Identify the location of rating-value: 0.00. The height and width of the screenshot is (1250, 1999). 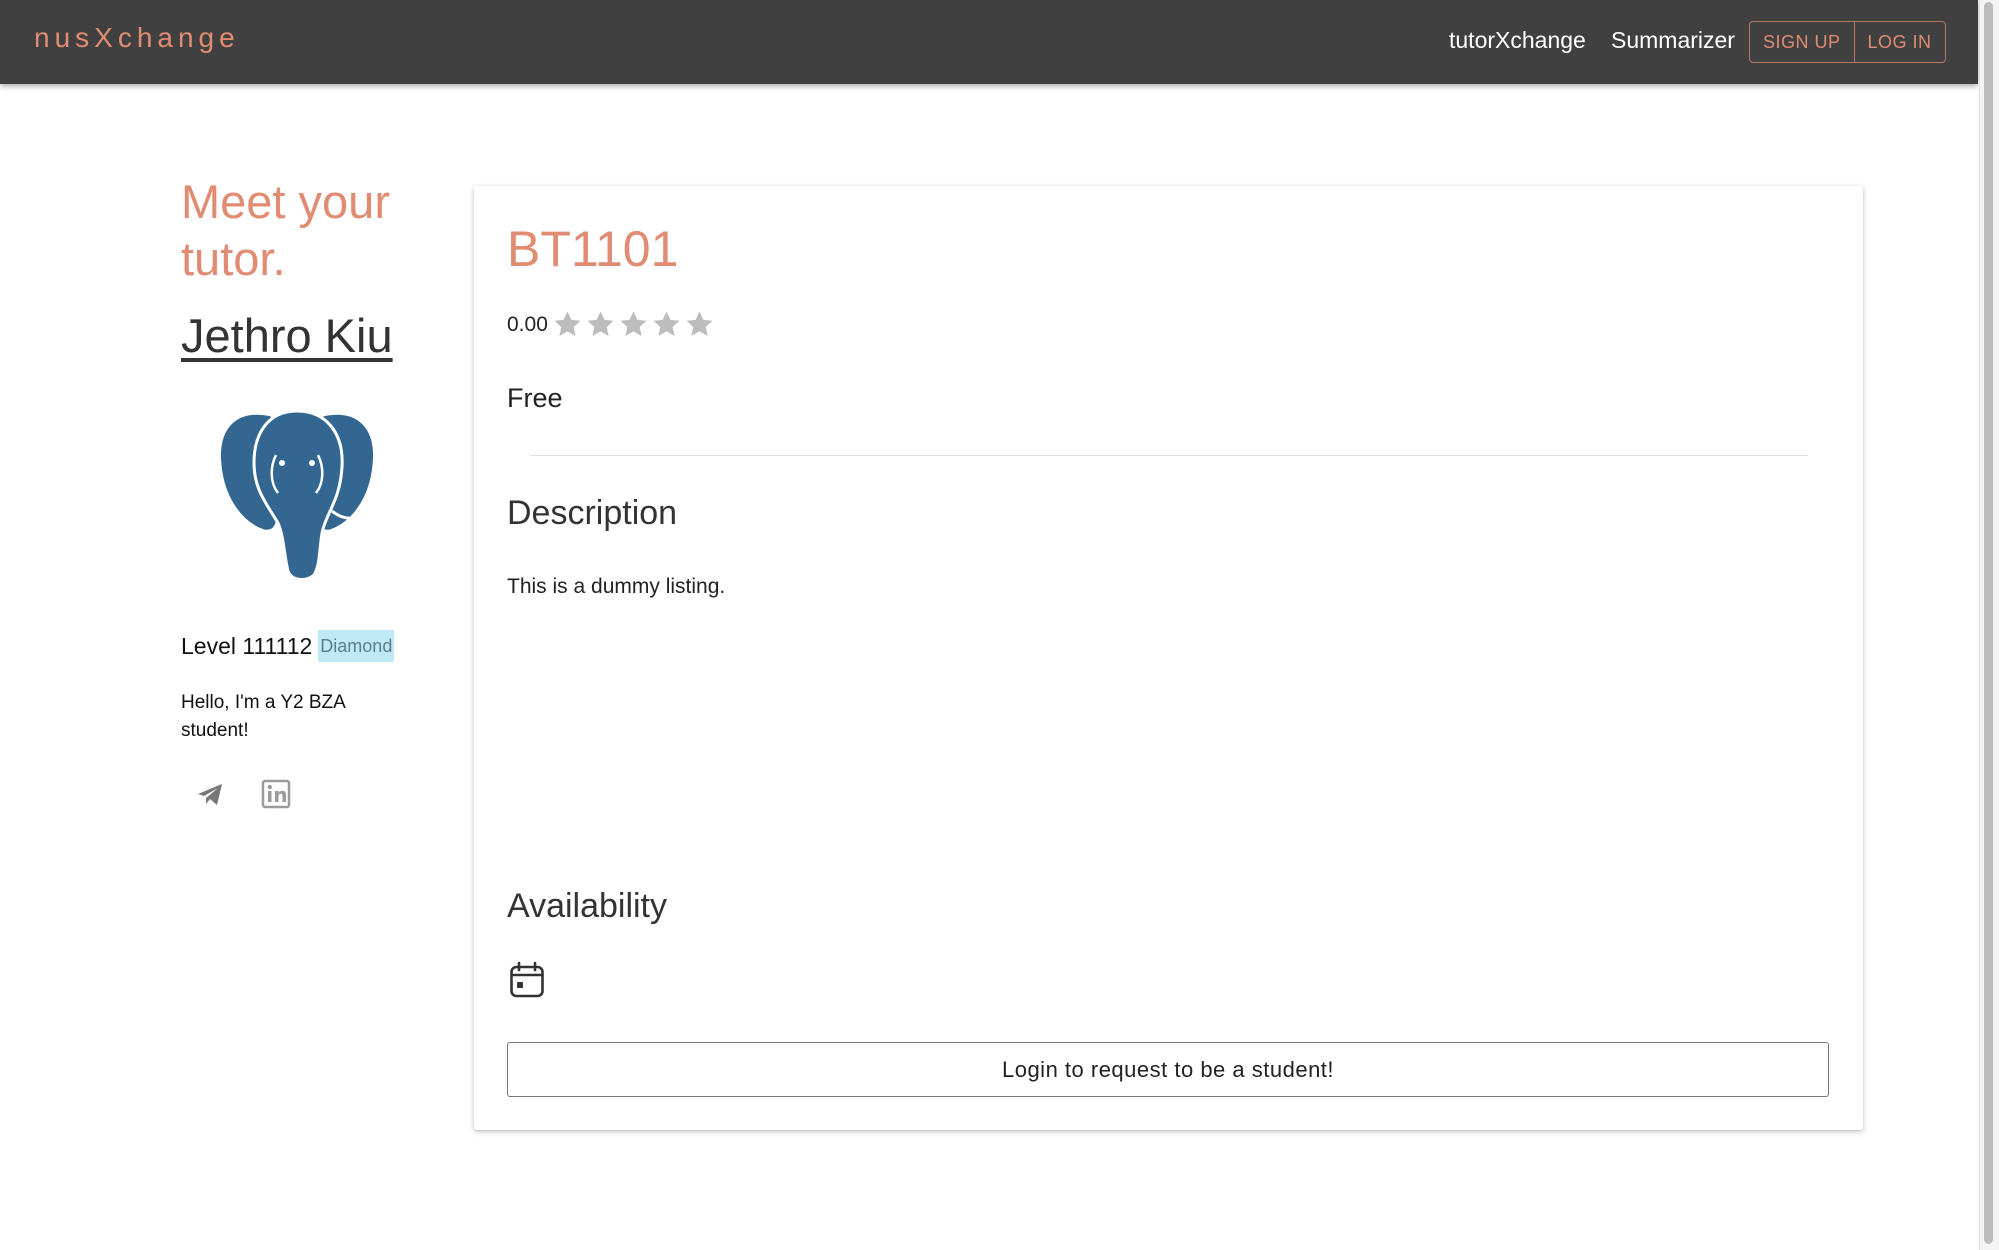
(527, 324).